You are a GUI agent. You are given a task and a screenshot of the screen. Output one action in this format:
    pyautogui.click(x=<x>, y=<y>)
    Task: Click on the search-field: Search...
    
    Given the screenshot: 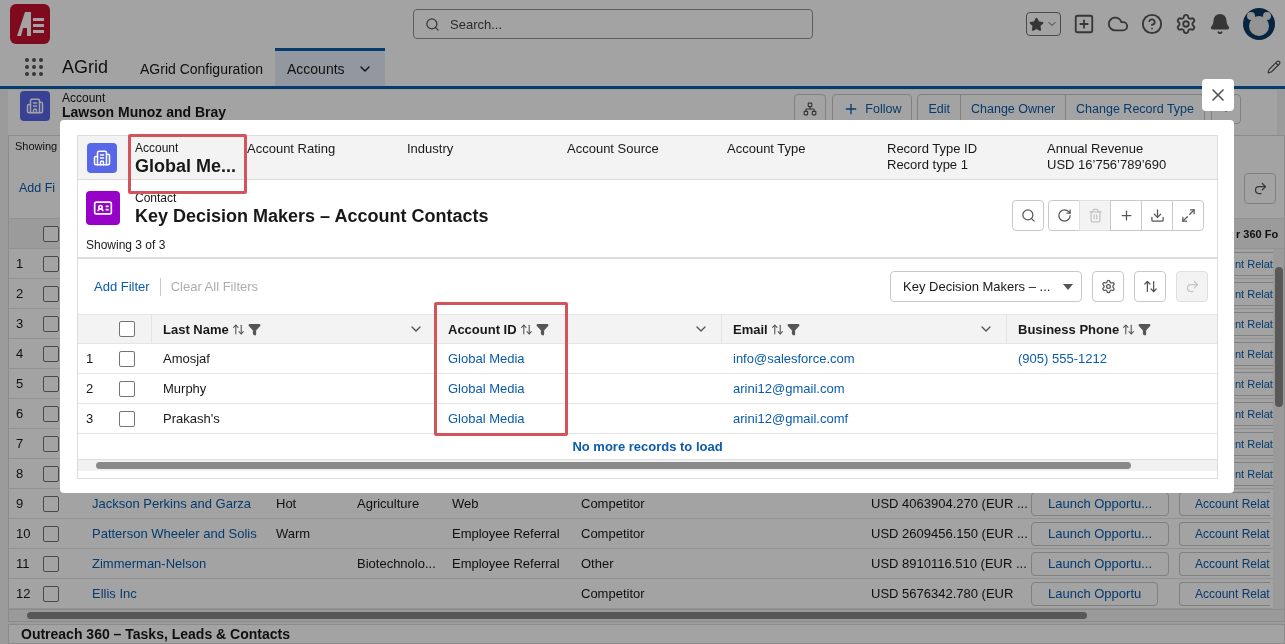 What is the action you would take?
    pyautogui.click(x=613, y=24)
    